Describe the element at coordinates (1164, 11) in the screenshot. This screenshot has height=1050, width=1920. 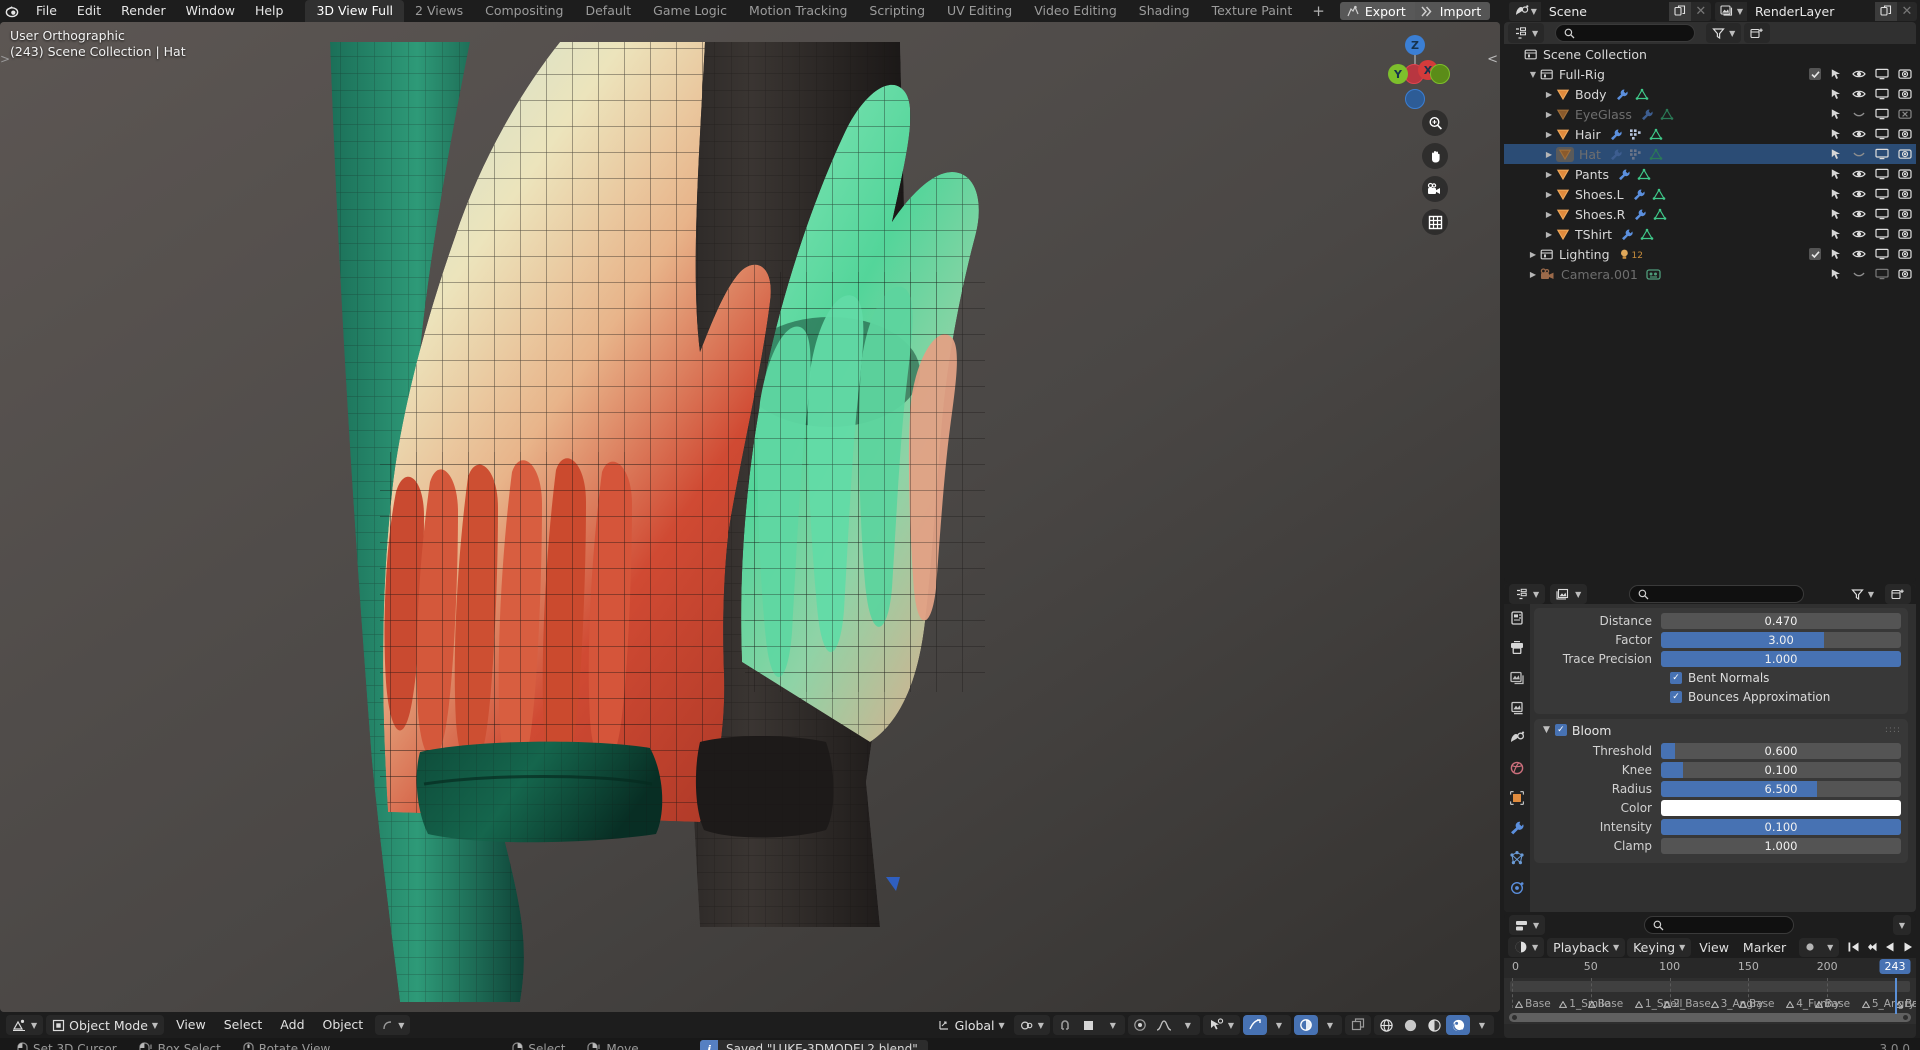
I see `workspace-tab-shading: Shading` at that location.